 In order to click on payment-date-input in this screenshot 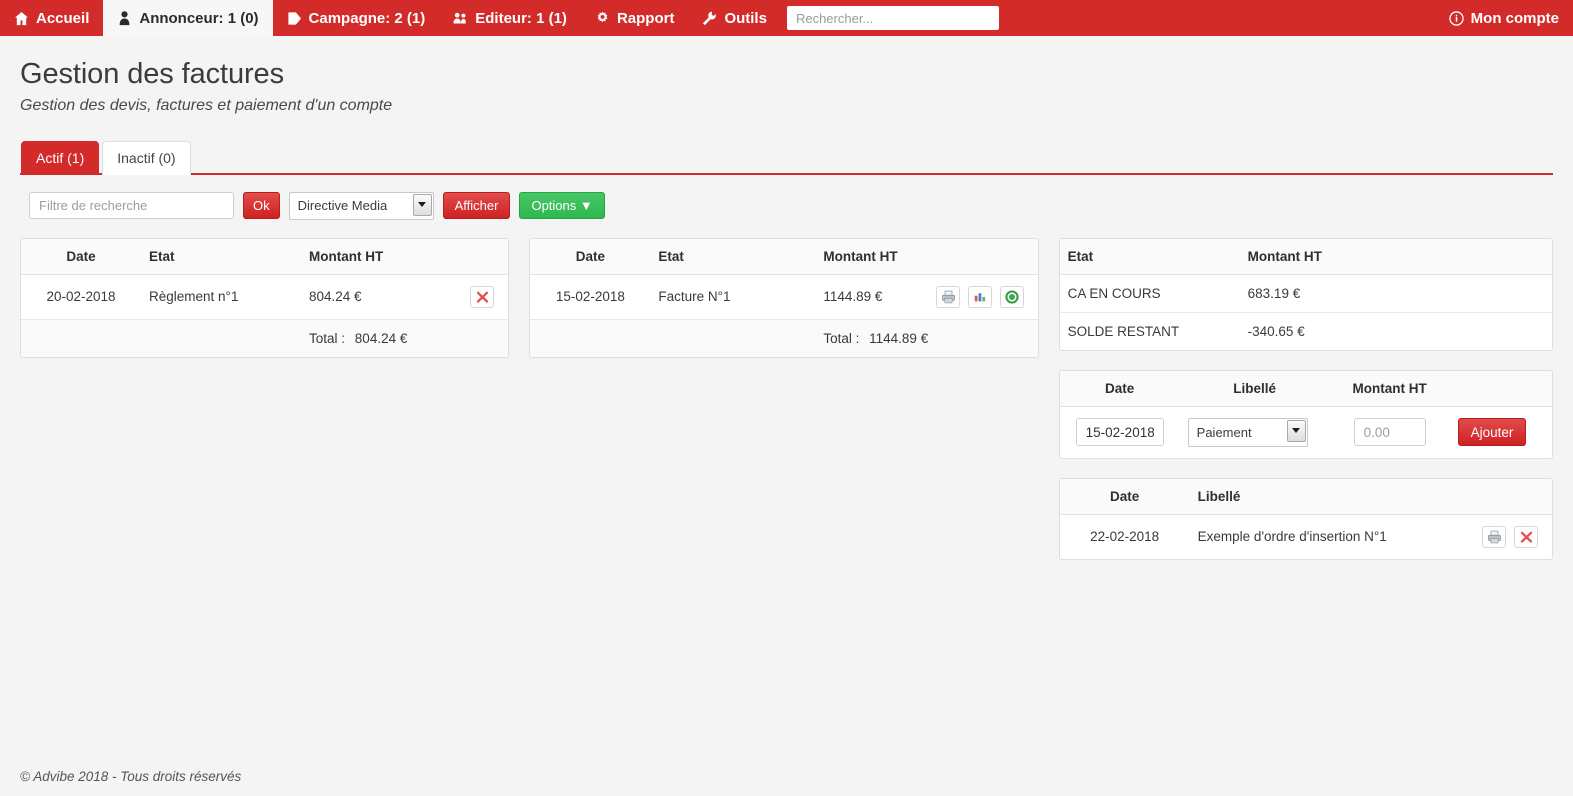, I will do `click(1119, 432)`.